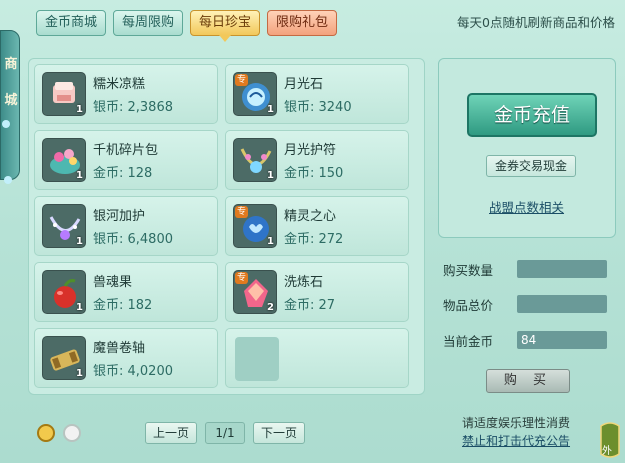 This screenshot has height=463, width=625. Describe the element at coordinates (532, 115) in the screenshot. I see `gold-recharge-button: 金币充值` at that location.